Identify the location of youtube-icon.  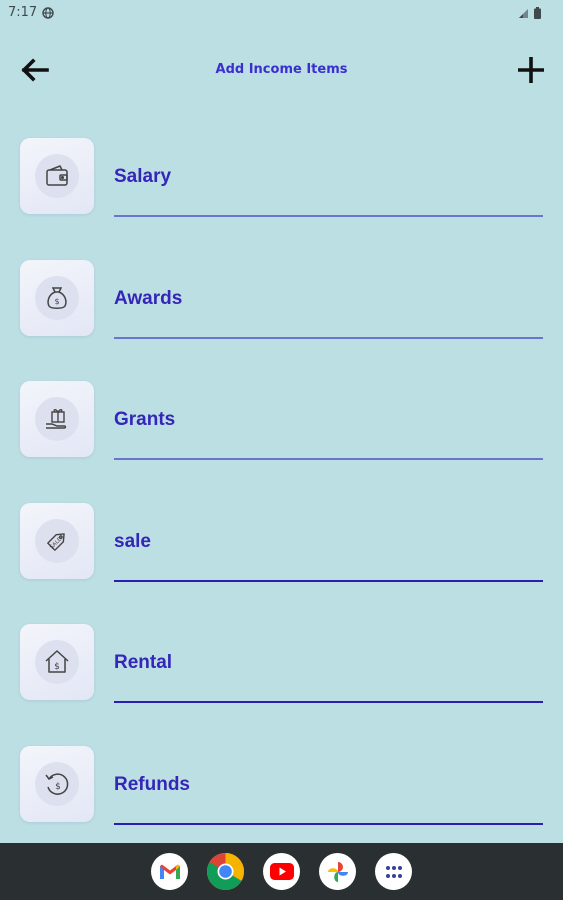
(281, 871).